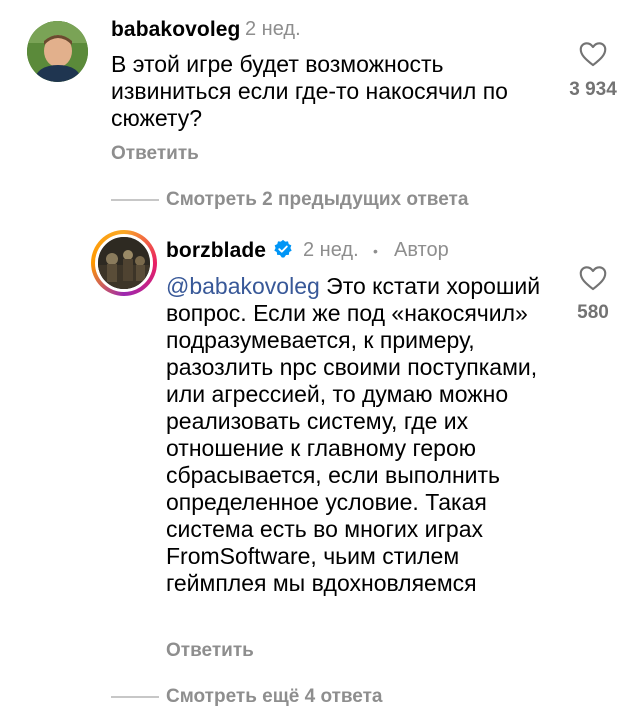  What do you see at coordinates (317, 200) in the screenshot?
I see `view-previous-replies-button: Смотреть 2 предыдущих ответа` at bounding box center [317, 200].